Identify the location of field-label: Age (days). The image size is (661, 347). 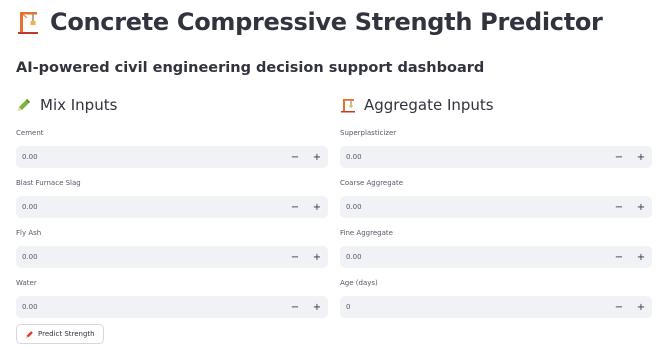
(359, 283).